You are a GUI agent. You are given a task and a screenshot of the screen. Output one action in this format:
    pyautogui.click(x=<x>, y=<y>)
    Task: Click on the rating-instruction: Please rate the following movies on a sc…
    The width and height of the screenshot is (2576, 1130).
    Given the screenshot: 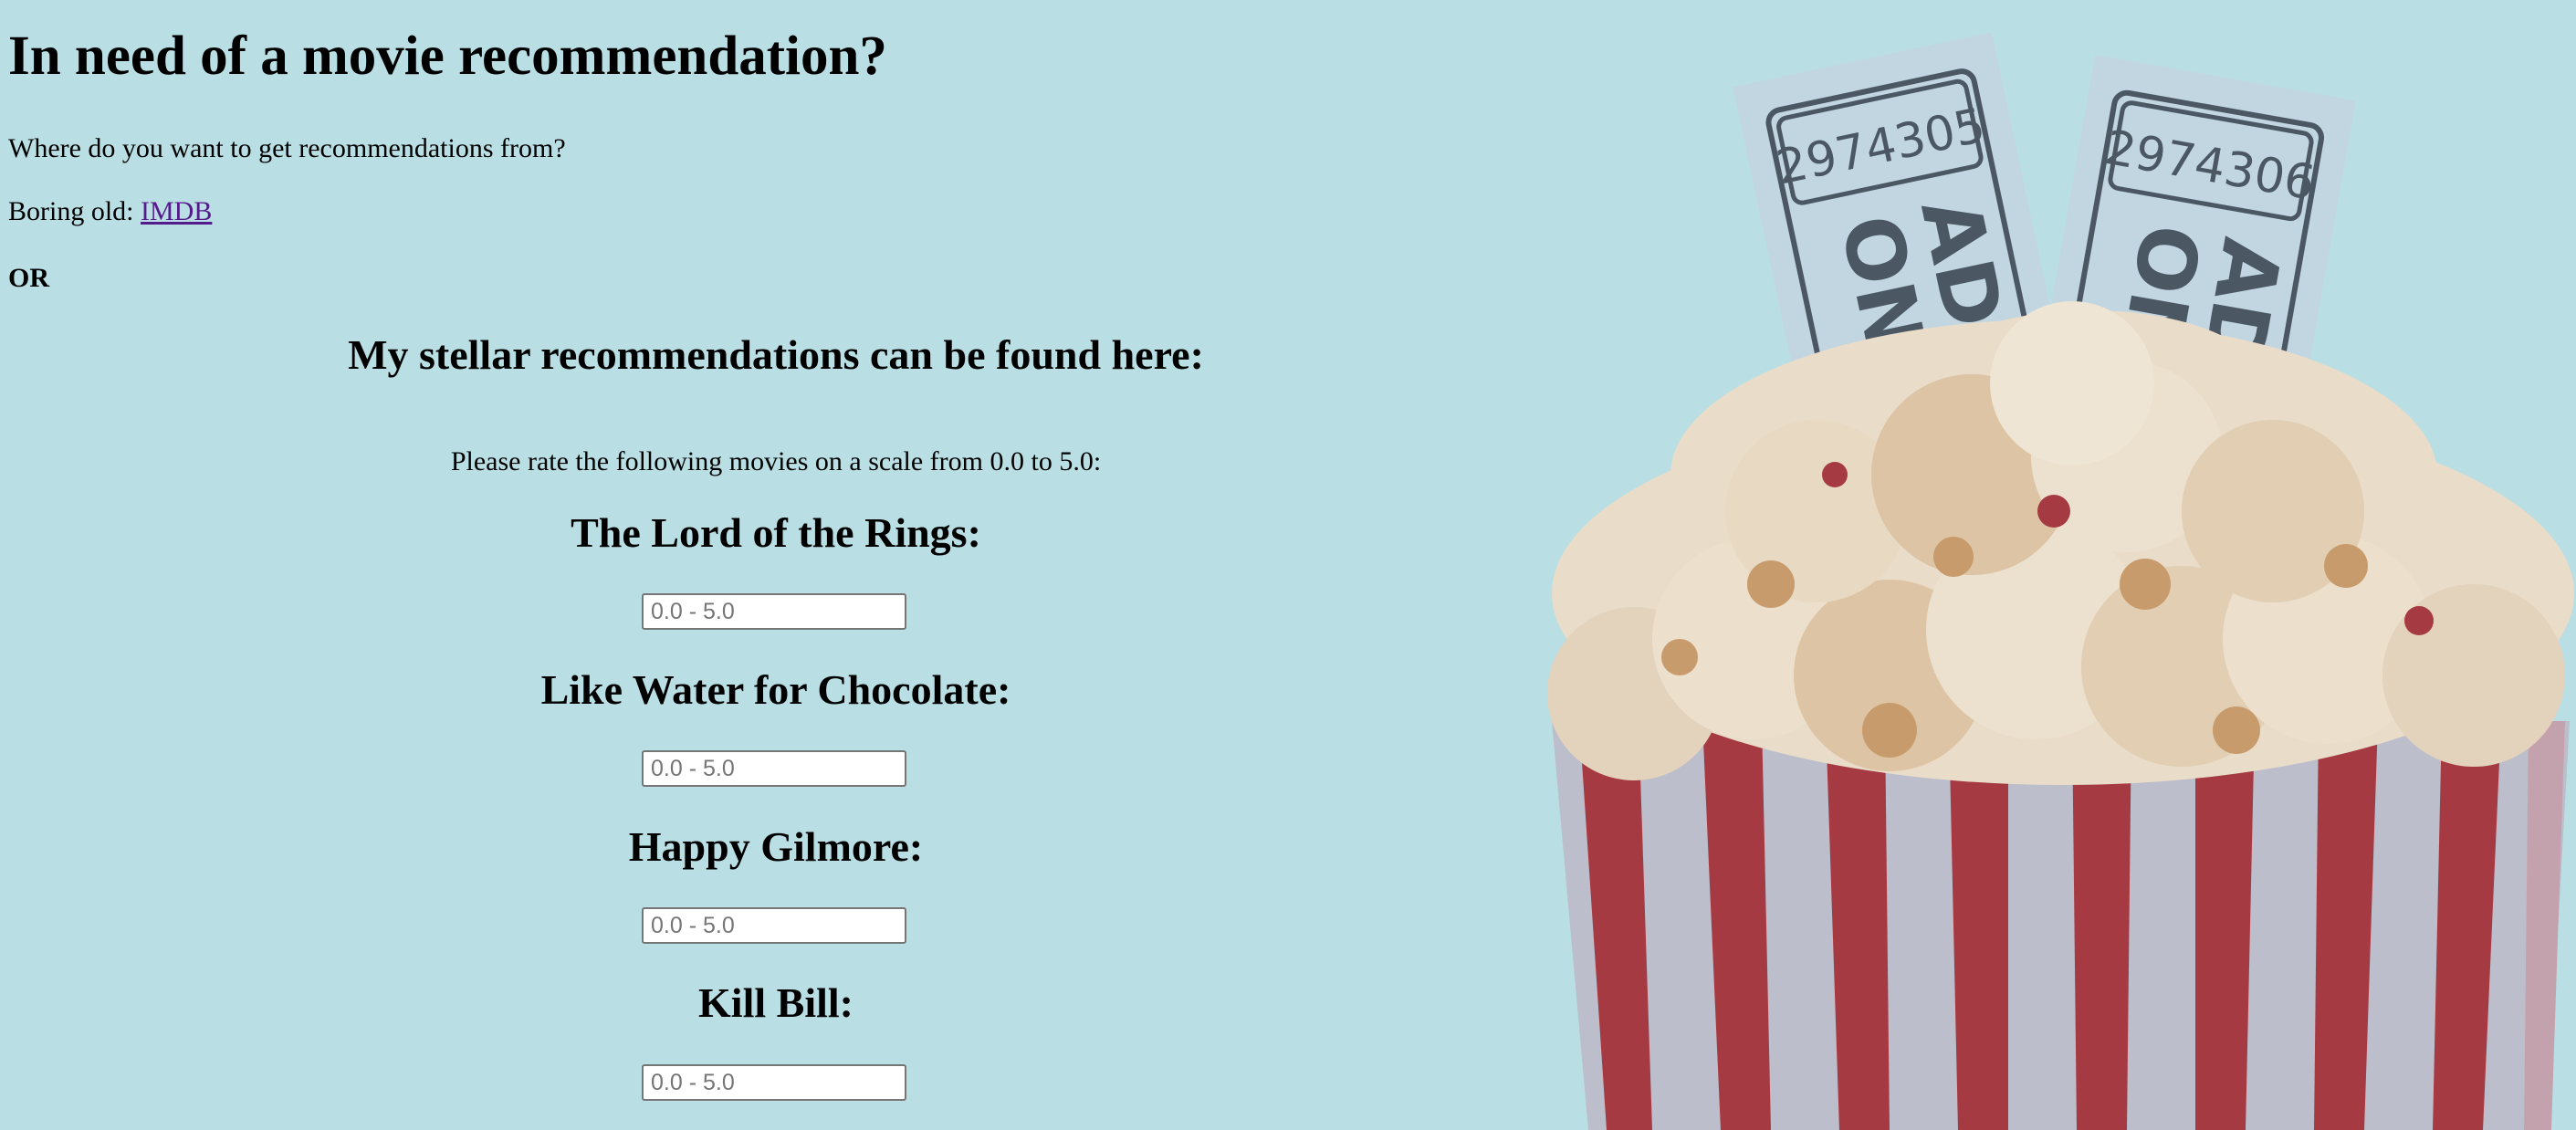 What is the action you would take?
    pyautogui.click(x=776, y=461)
    